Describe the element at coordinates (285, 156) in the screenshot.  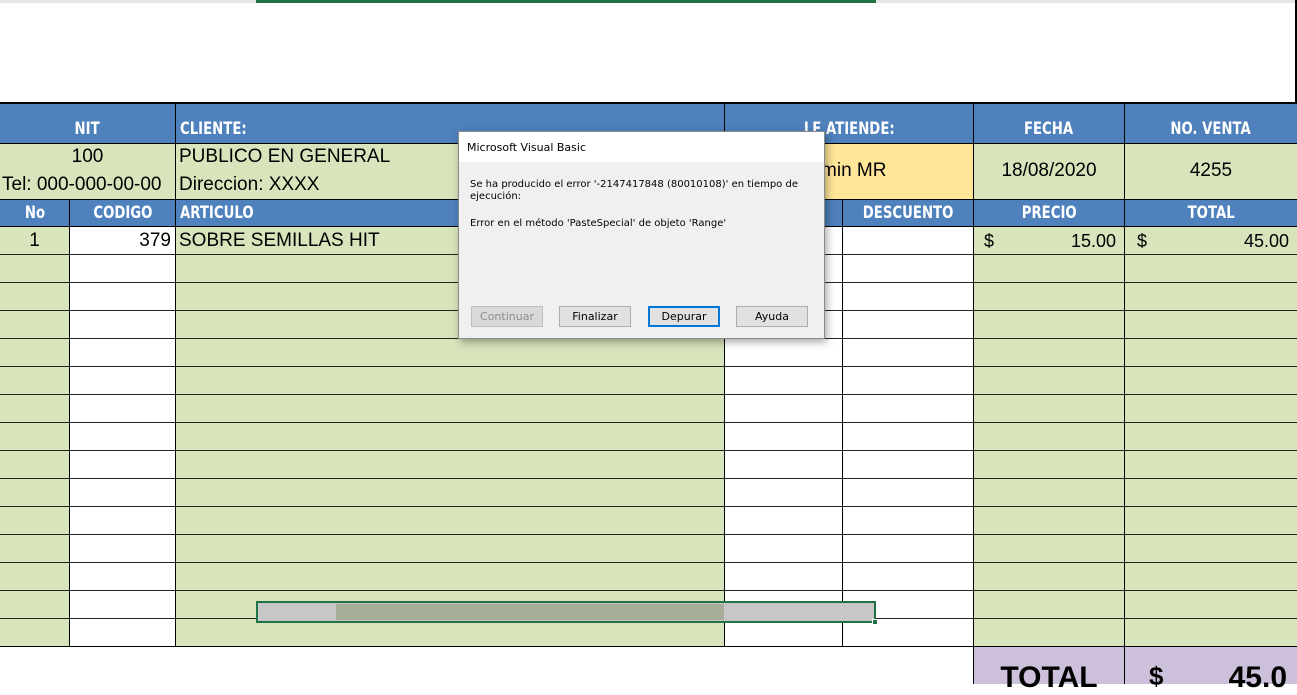
I see `cliente-name: PUBLICO EN GENERAL` at that location.